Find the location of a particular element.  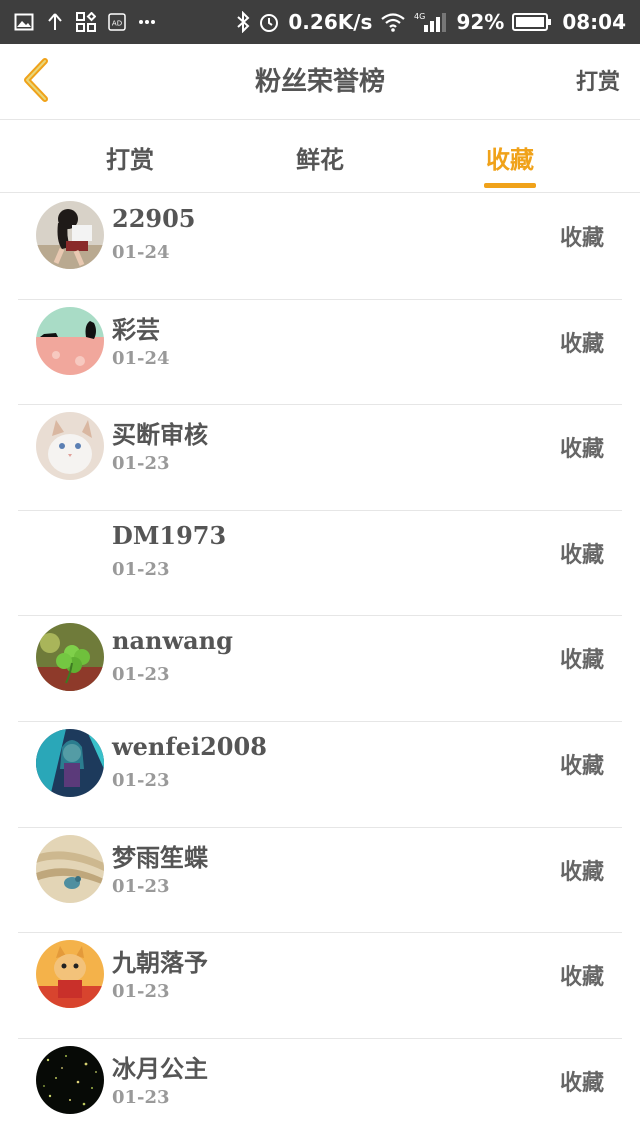

tab-bar: 打赏 鲜花 收藏 is located at coordinates (320, 157).